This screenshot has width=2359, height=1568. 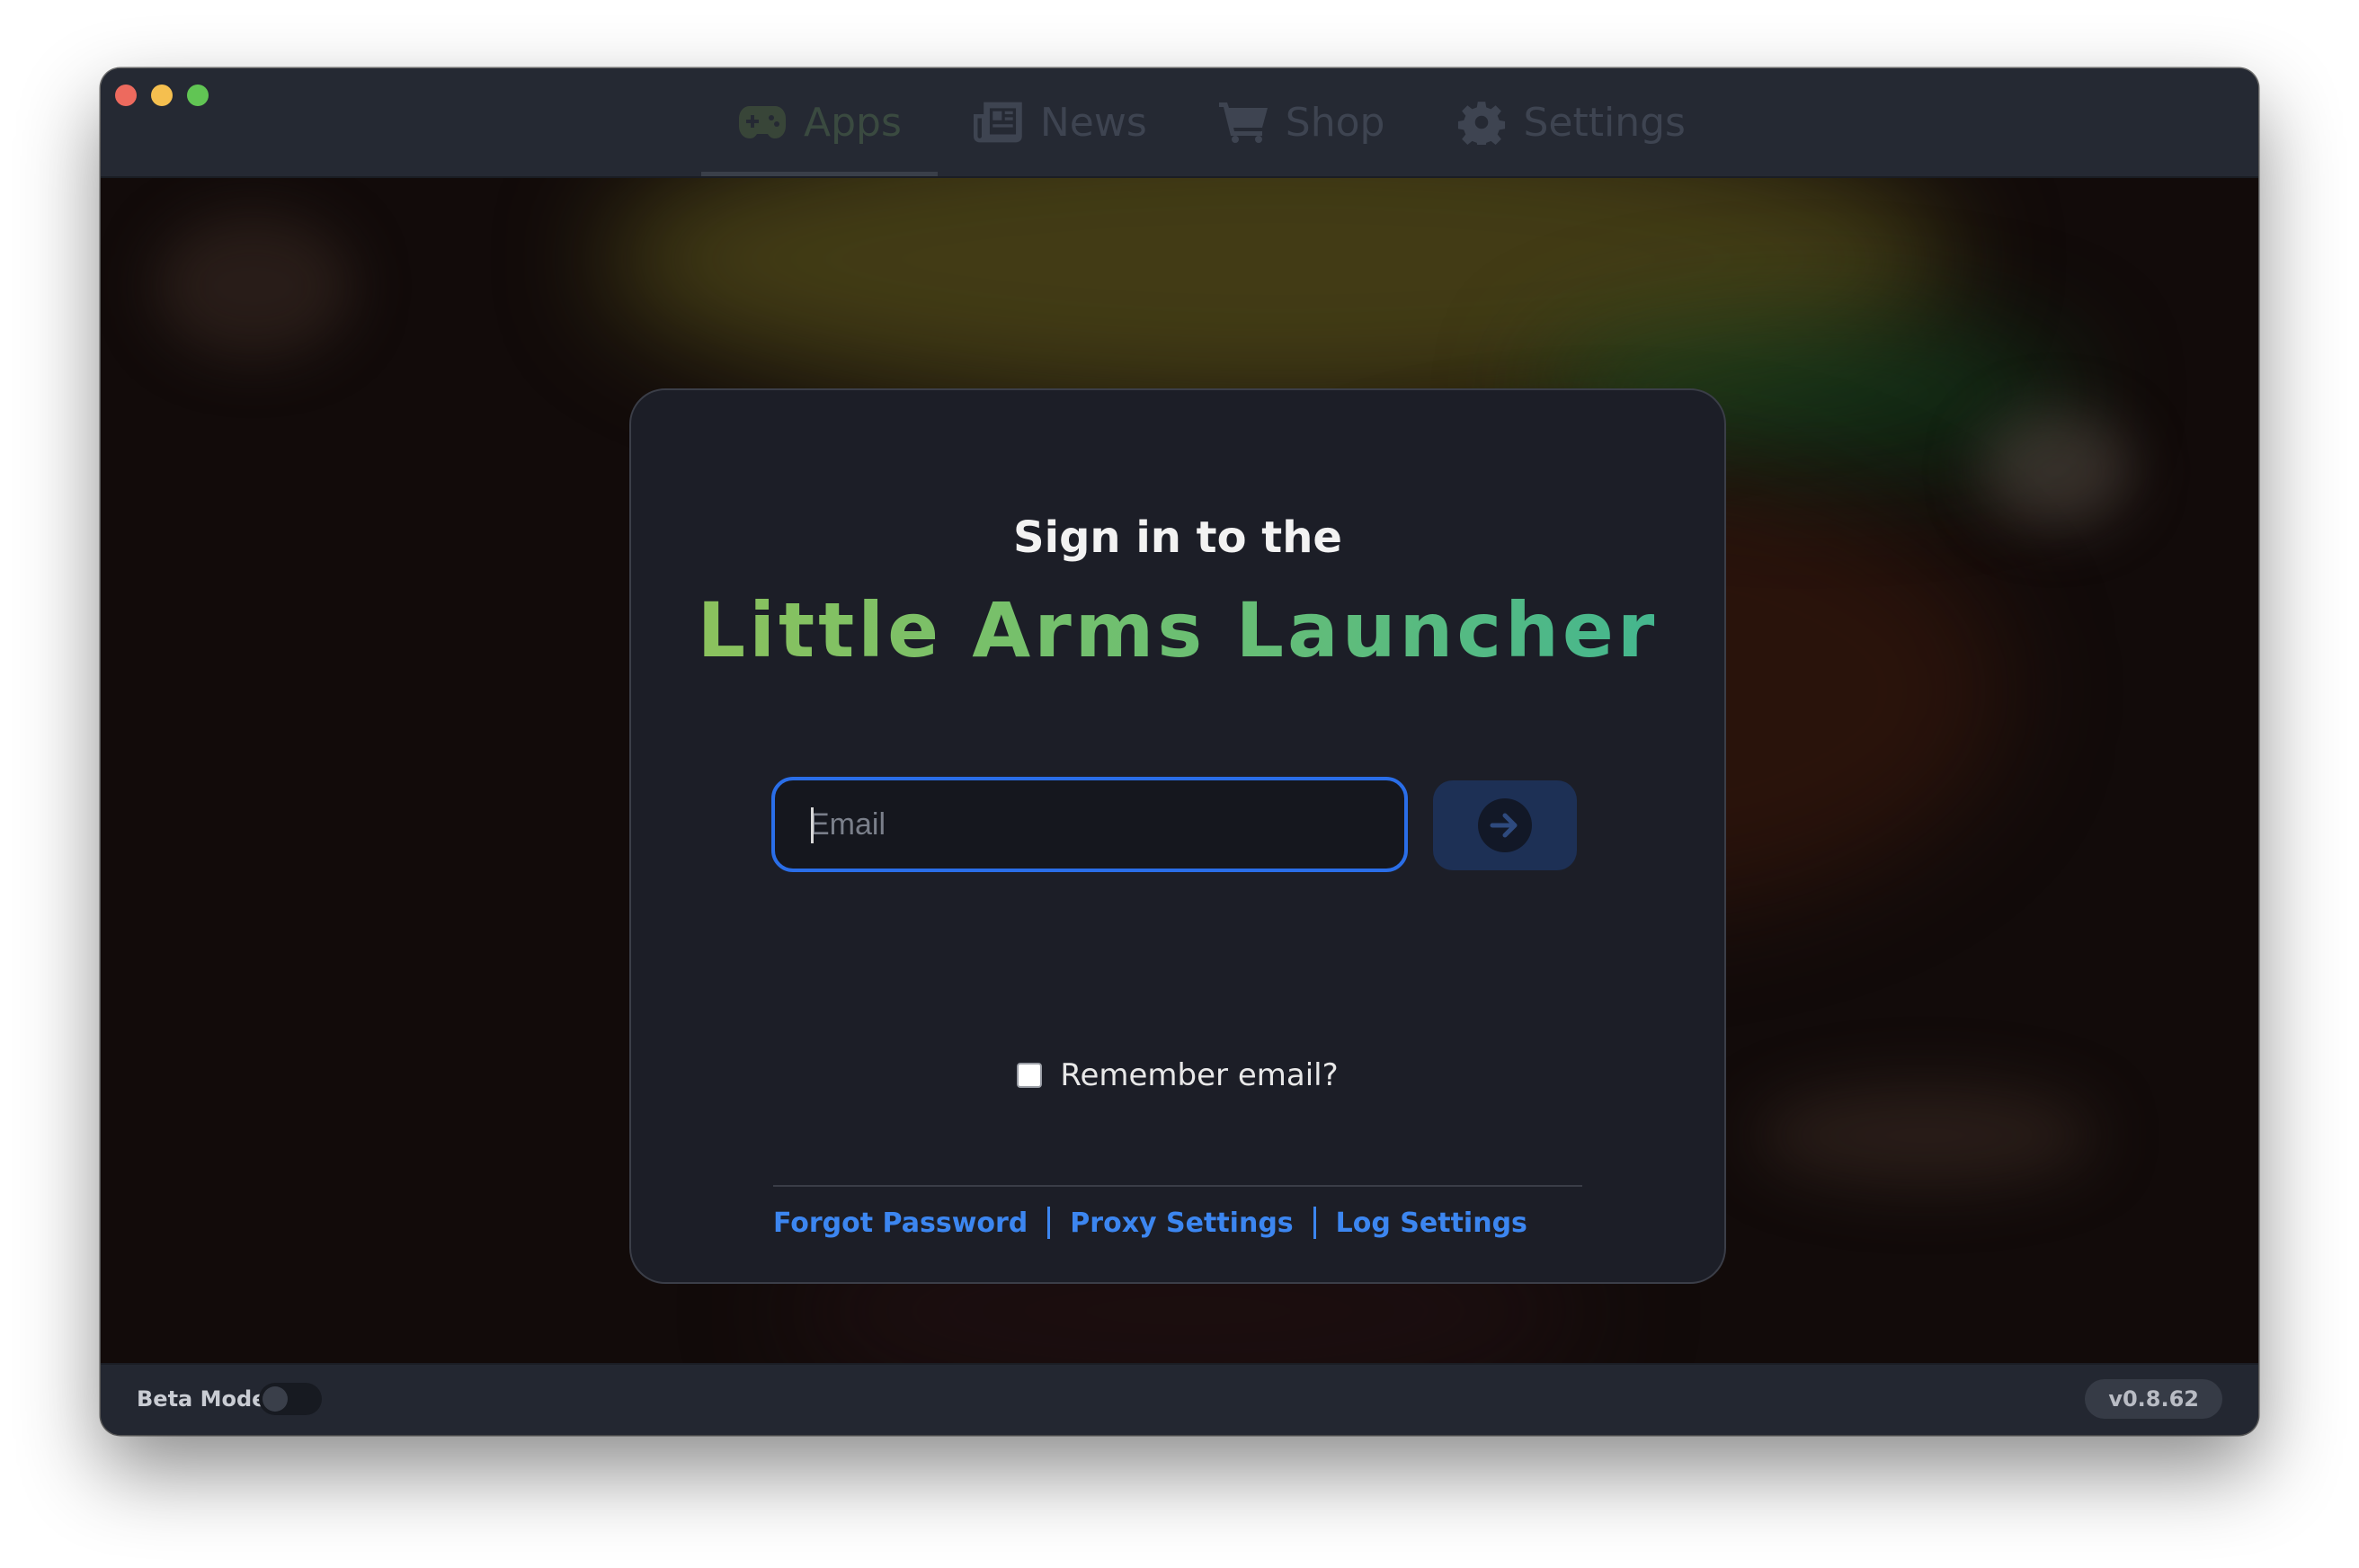 What do you see at coordinates (1177, 1186) in the screenshot?
I see `divider` at bounding box center [1177, 1186].